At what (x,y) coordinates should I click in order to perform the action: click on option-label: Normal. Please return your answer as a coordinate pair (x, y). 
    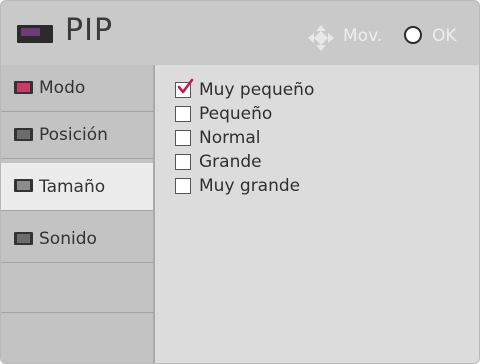
    Looking at the image, I should click on (230, 138).